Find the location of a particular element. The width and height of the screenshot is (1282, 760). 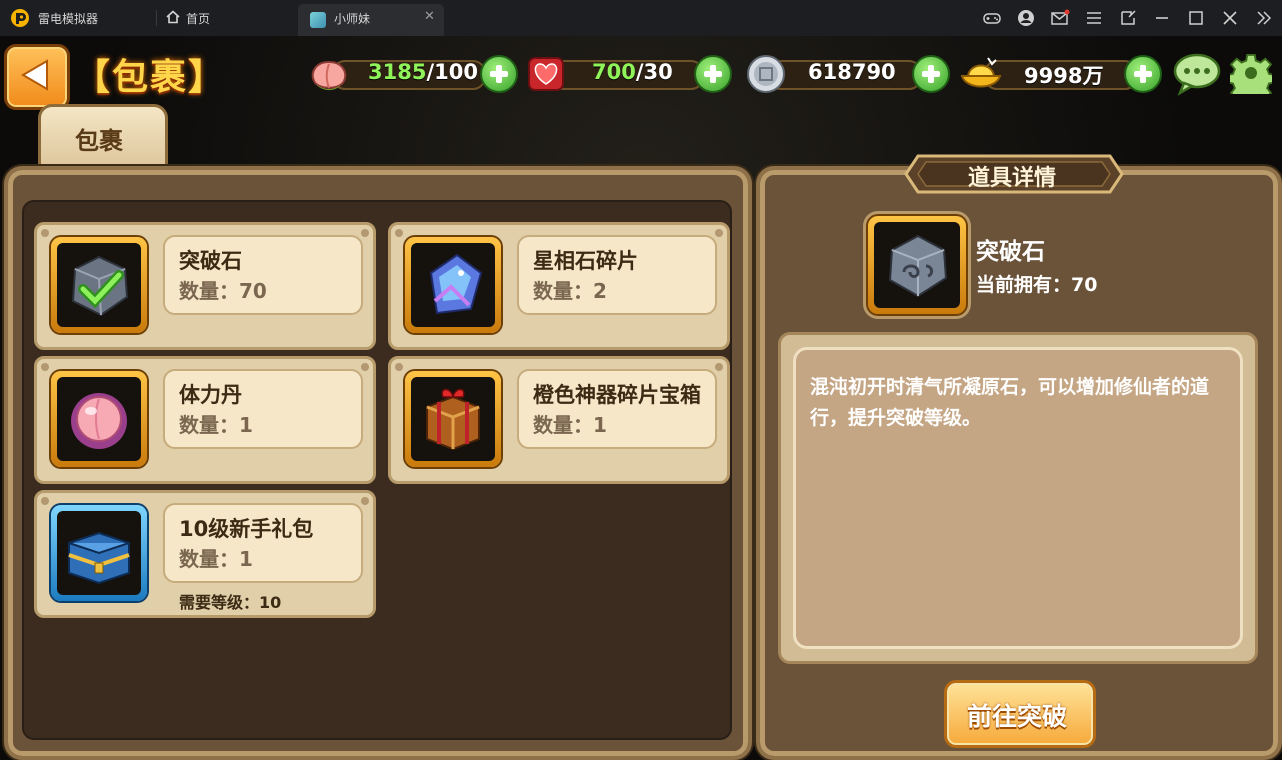

back-arrow-icon is located at coordinates (34, 75).